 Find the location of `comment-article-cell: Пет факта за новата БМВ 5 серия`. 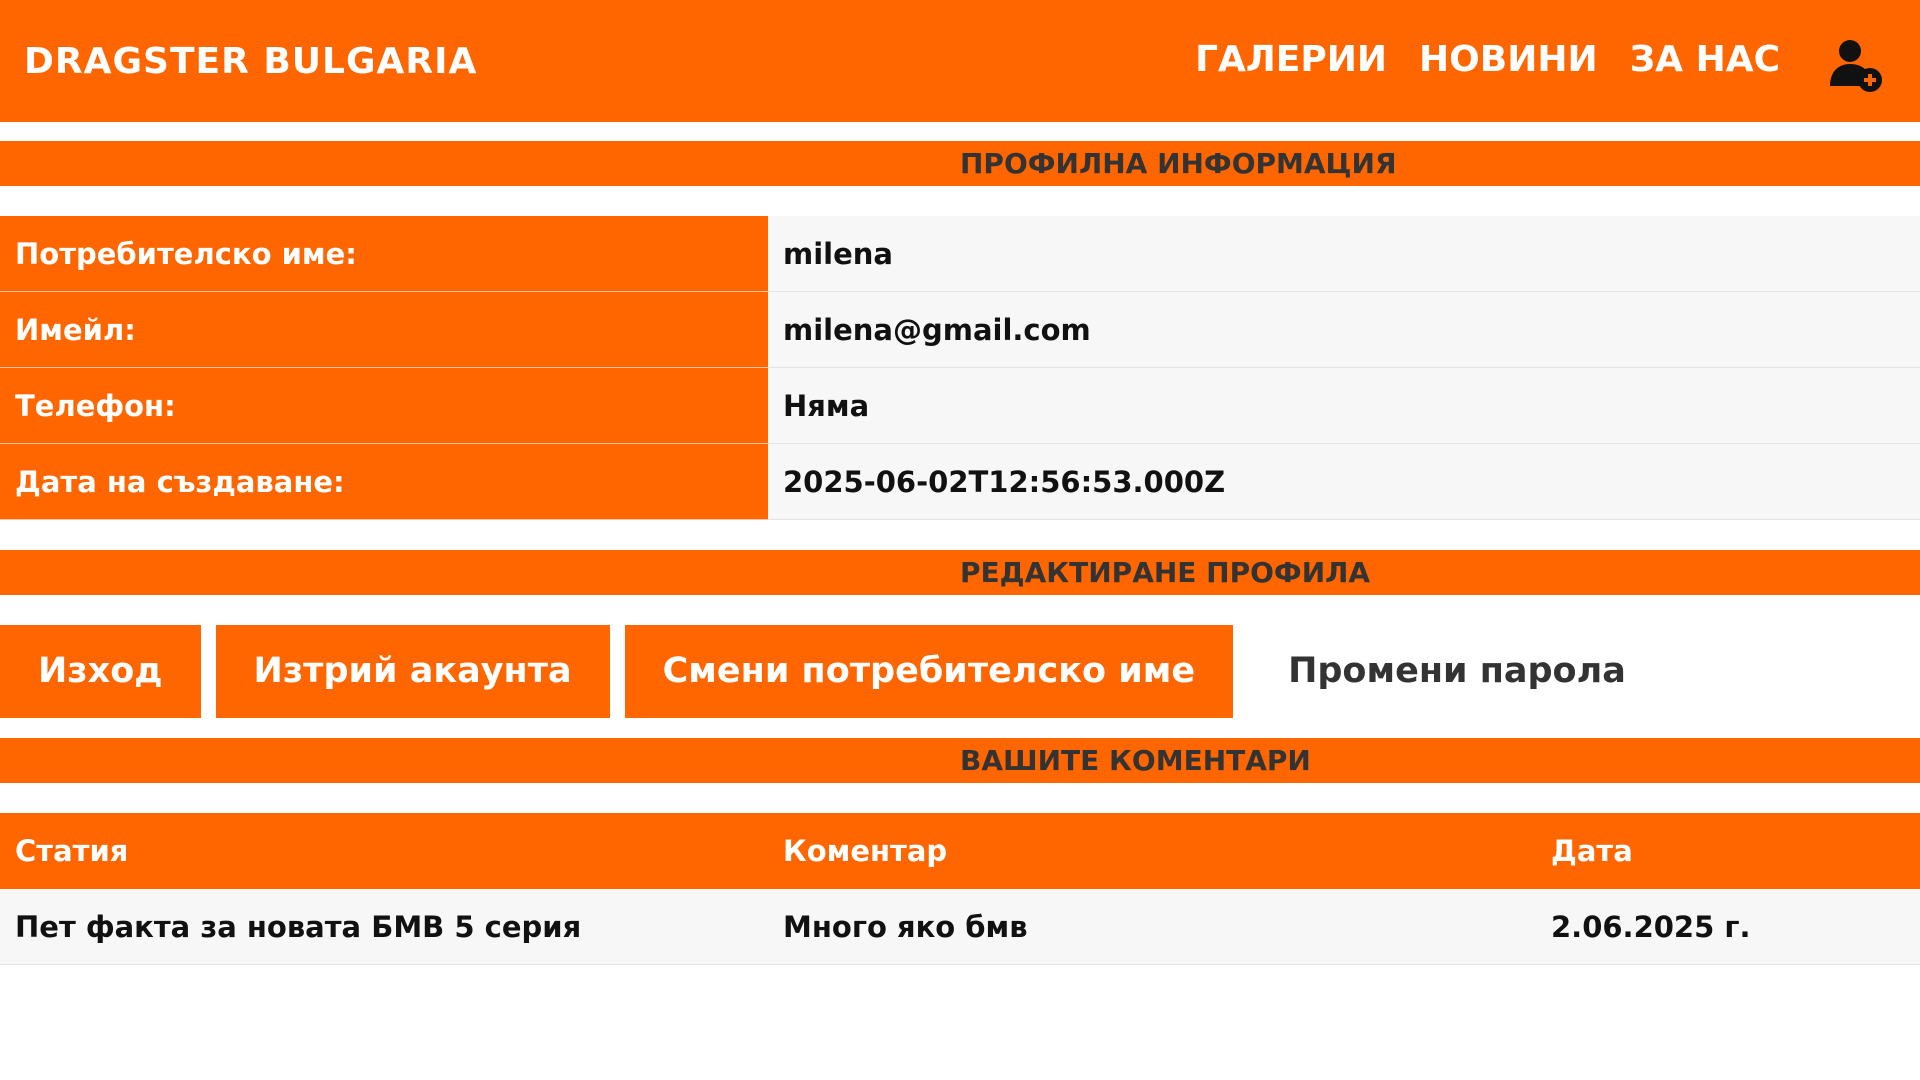

comment-article-cell: Пет факта за новата БМВ 5 серия is located at coordinates (384, 926).